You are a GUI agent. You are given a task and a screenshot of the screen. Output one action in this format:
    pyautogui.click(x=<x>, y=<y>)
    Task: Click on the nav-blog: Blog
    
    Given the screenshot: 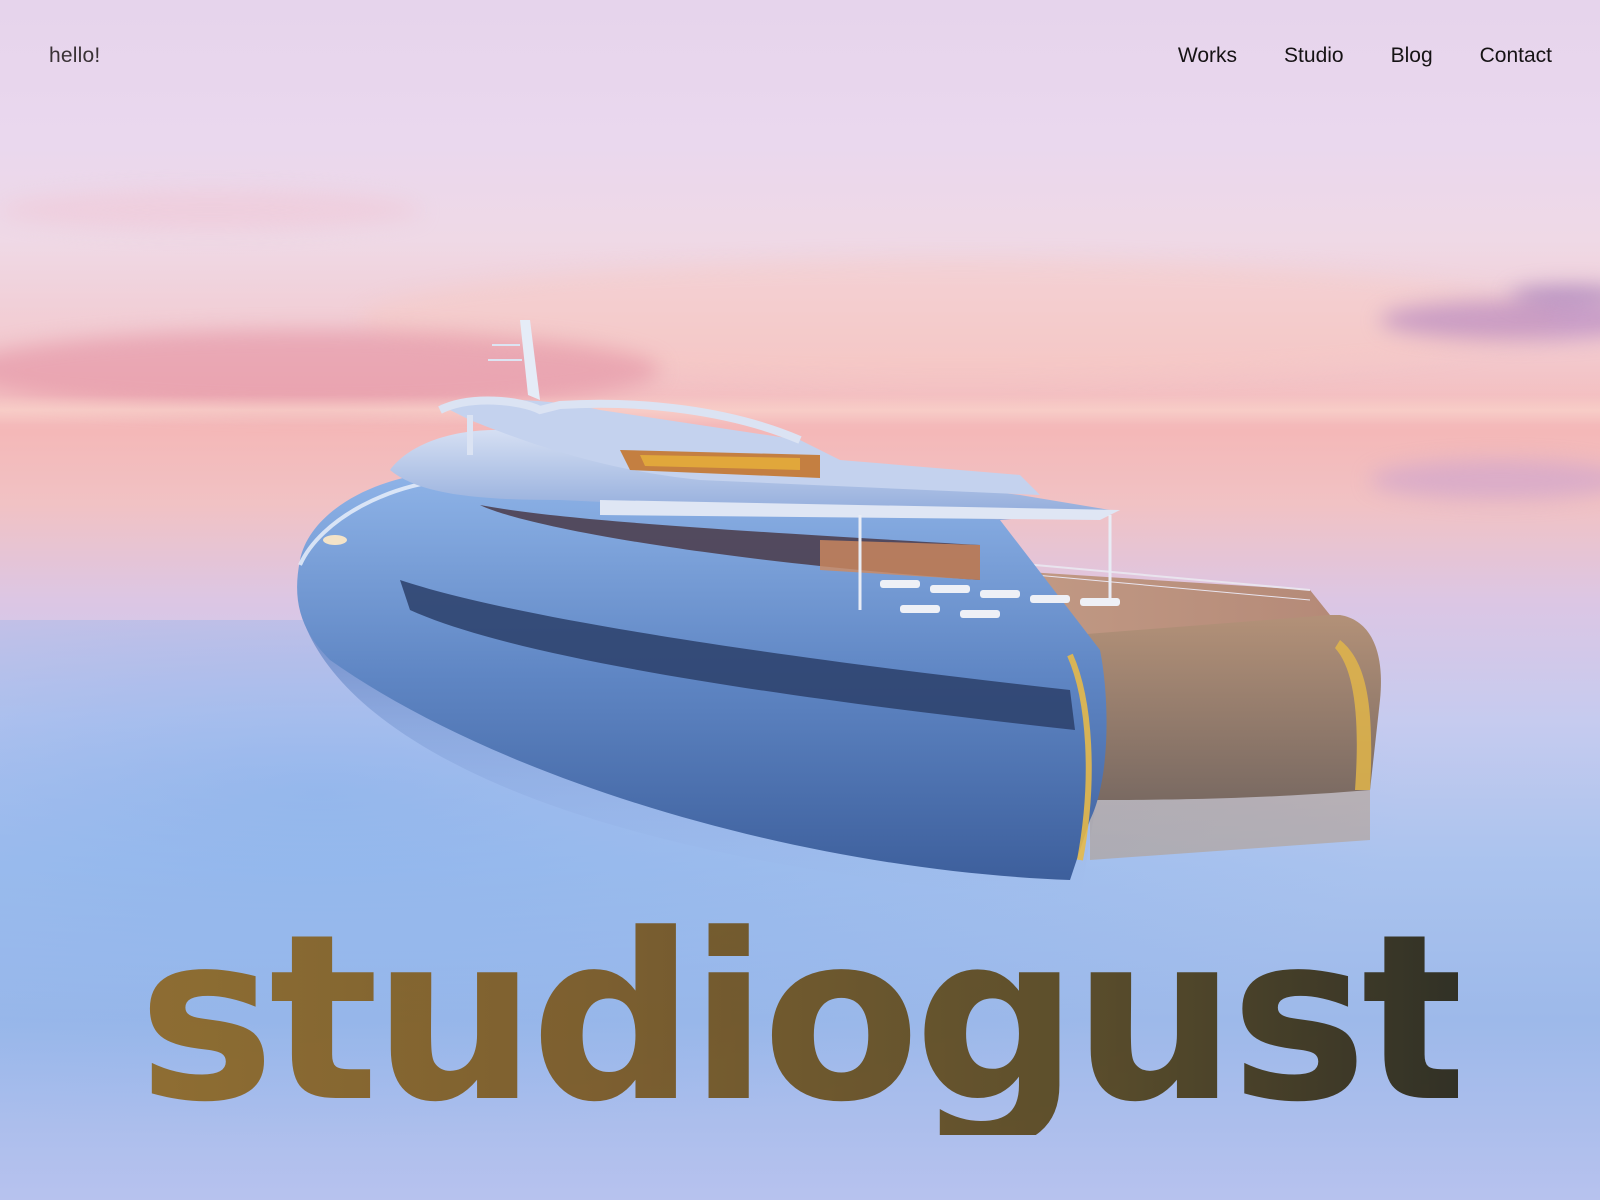 What is the action you would take?
    pyautogui.click(x=1412, y=56)
    